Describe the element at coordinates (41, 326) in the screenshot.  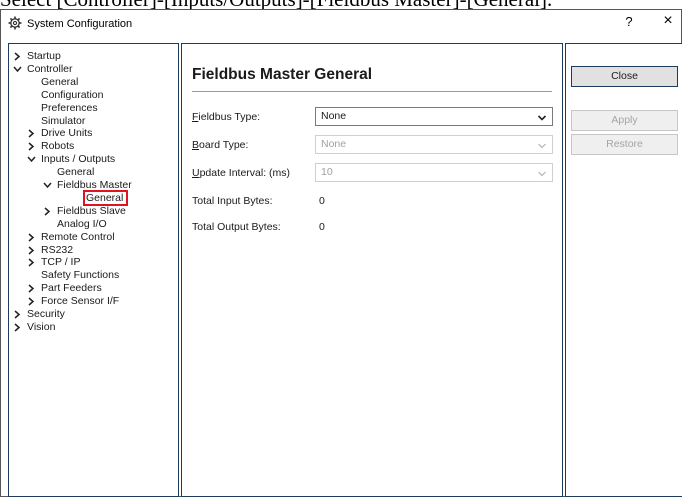
I see `tree-item-label: Vision` at that location.